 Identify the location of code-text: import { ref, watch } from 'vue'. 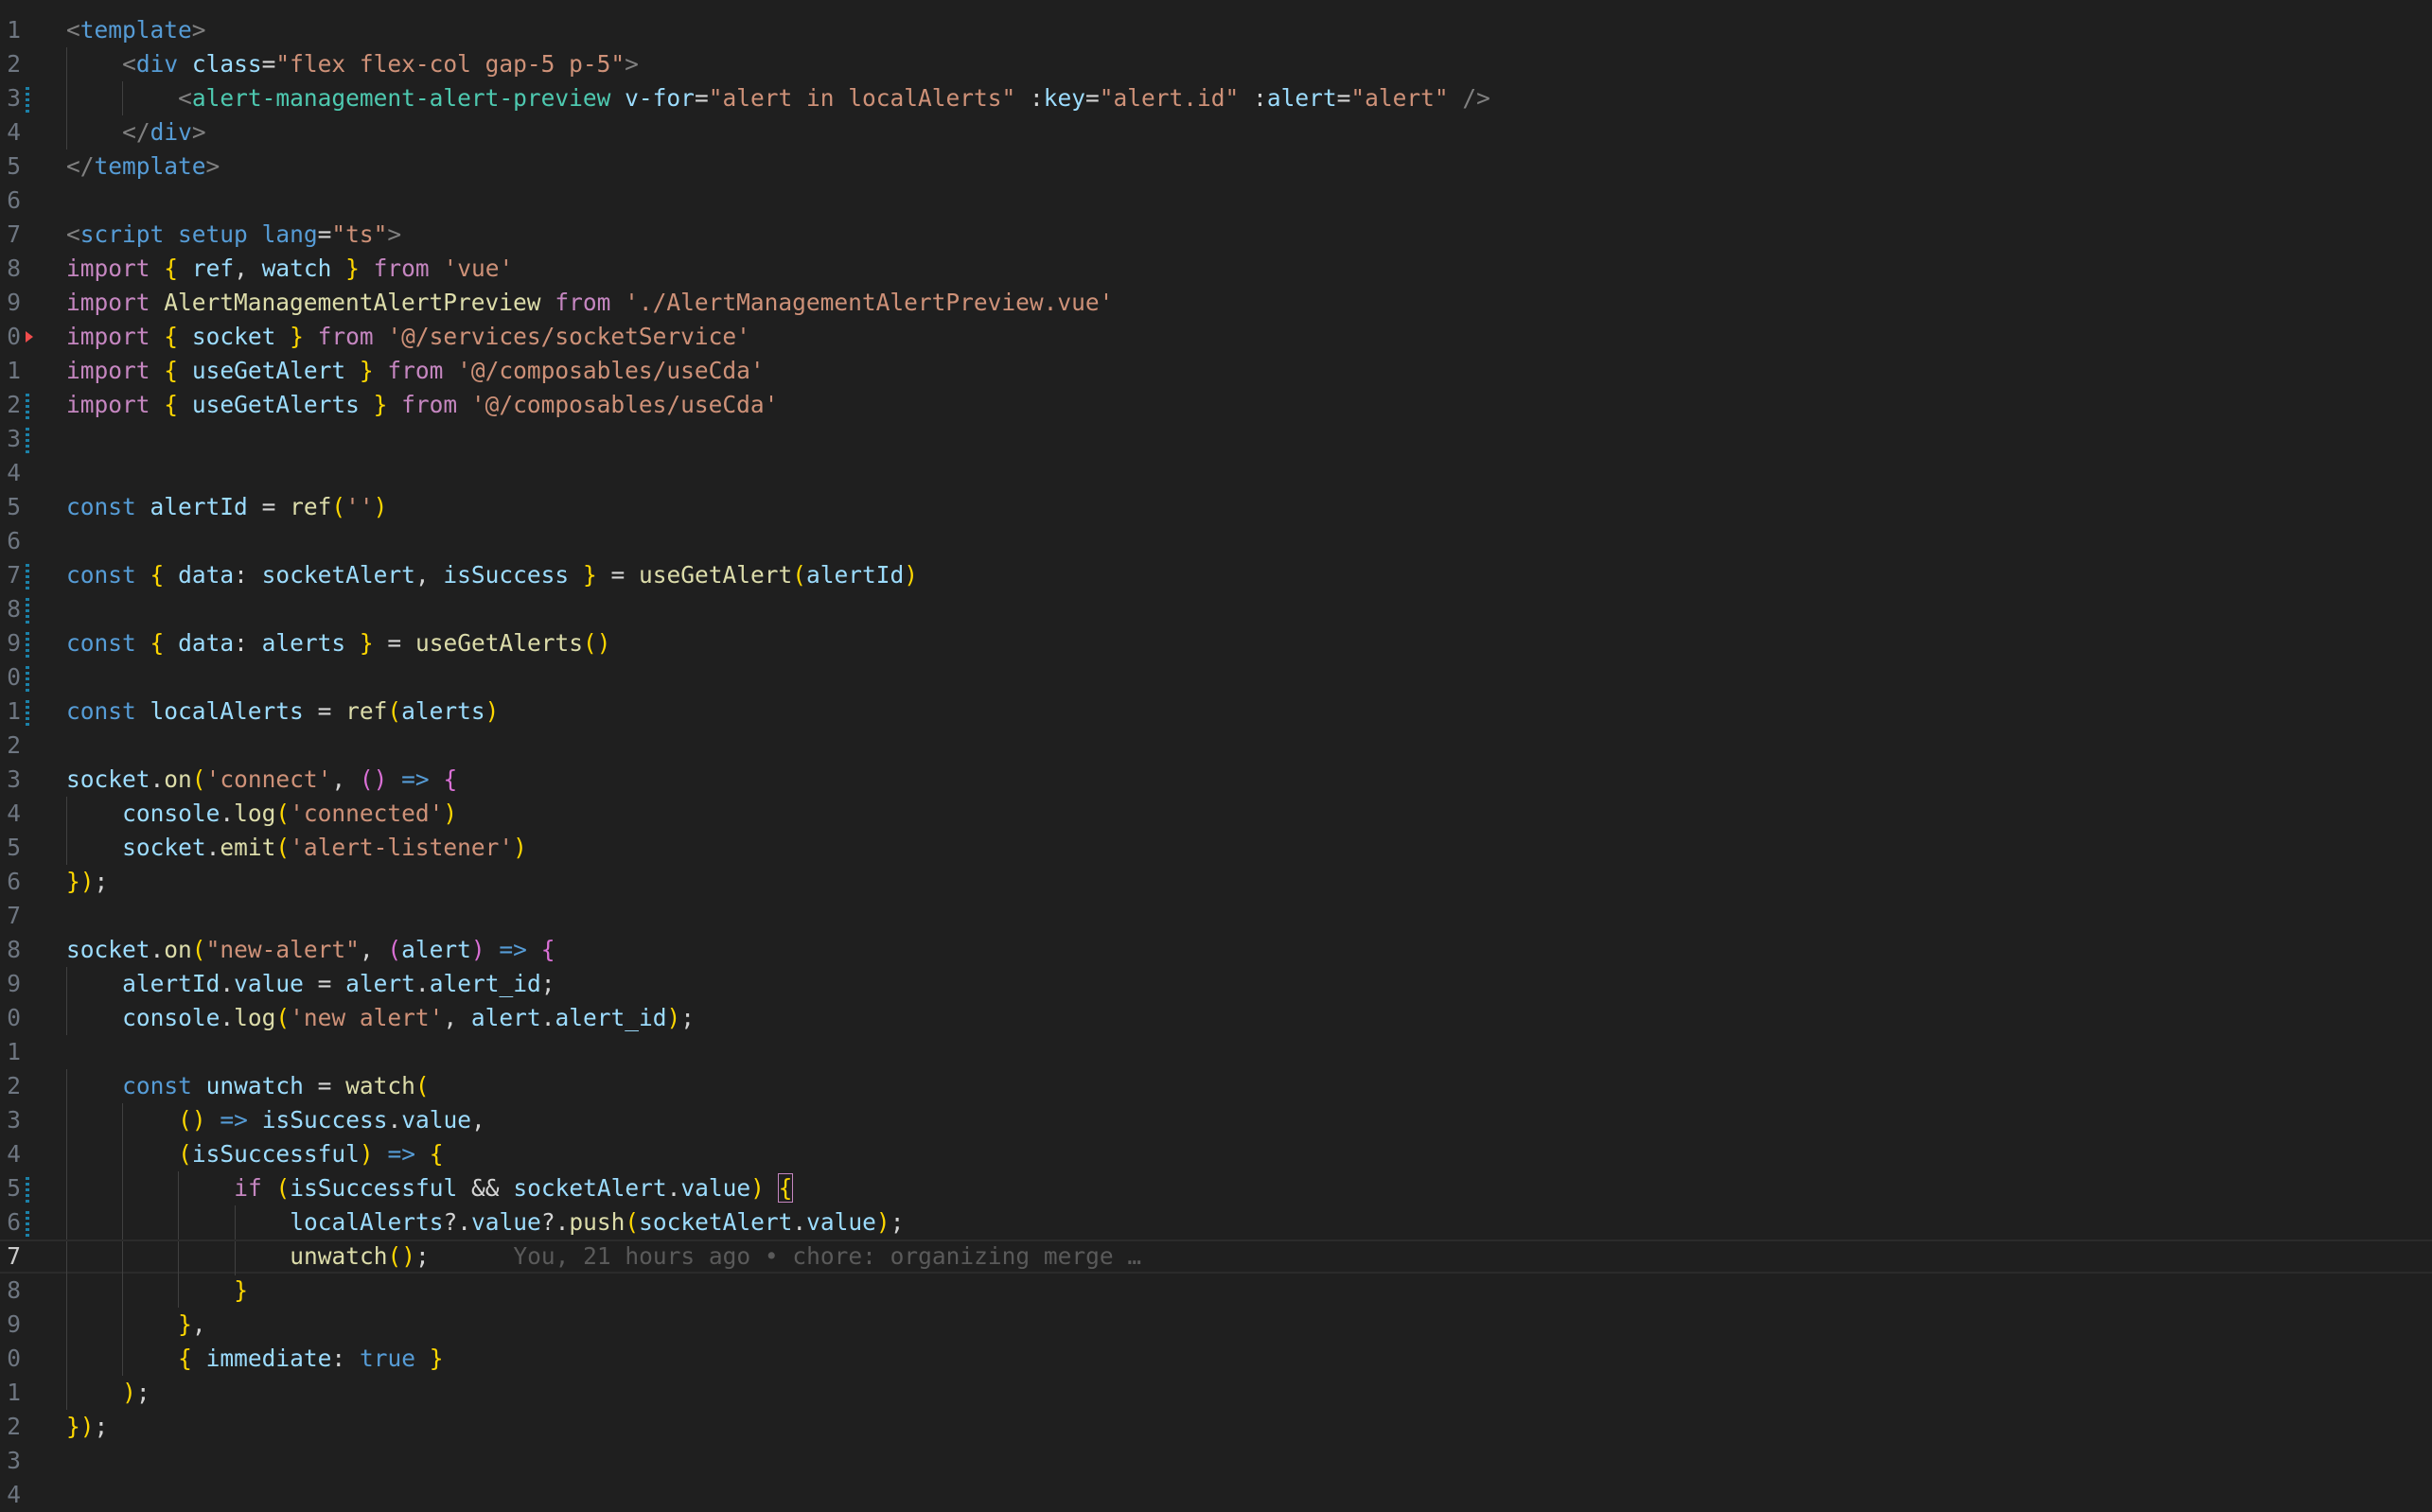
(290, 268).